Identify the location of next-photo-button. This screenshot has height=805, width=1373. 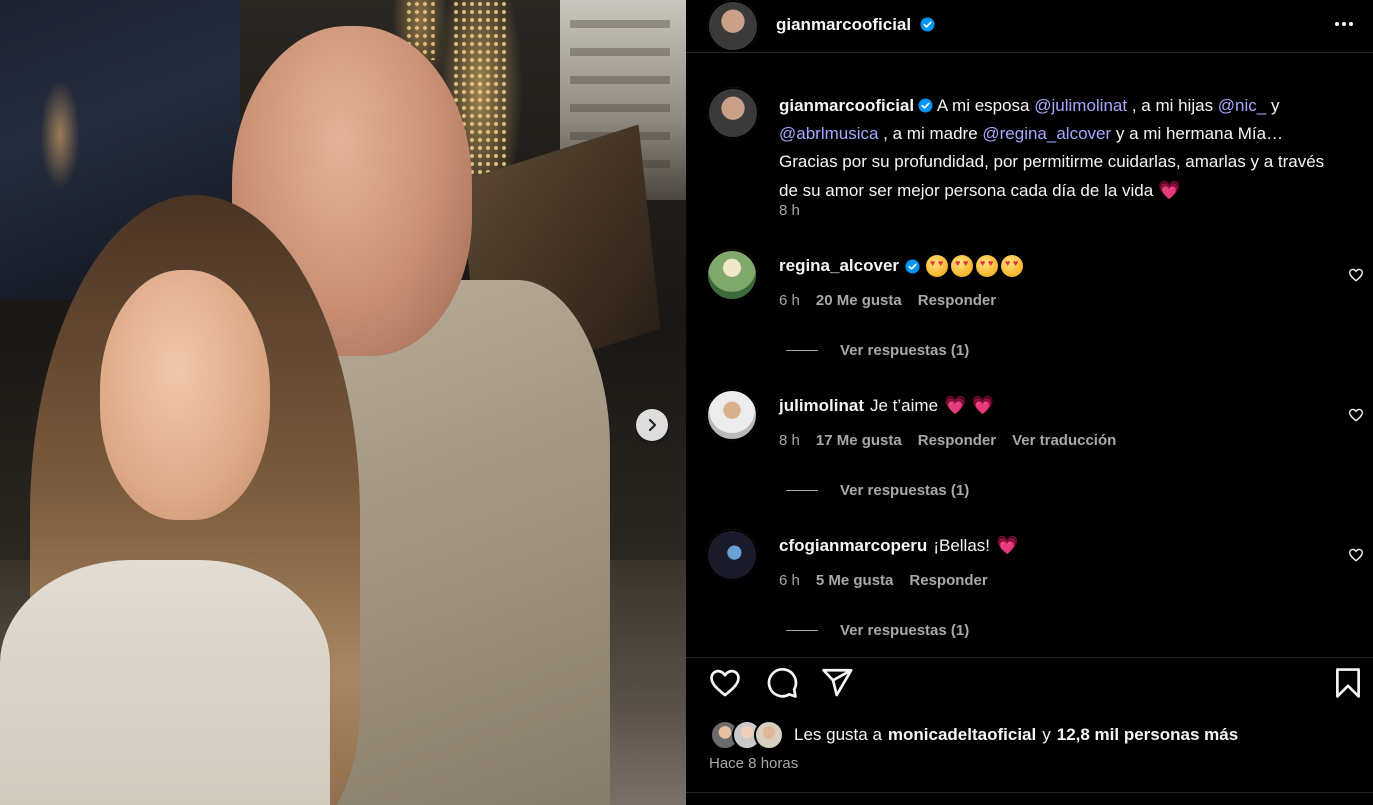
(652, 425).